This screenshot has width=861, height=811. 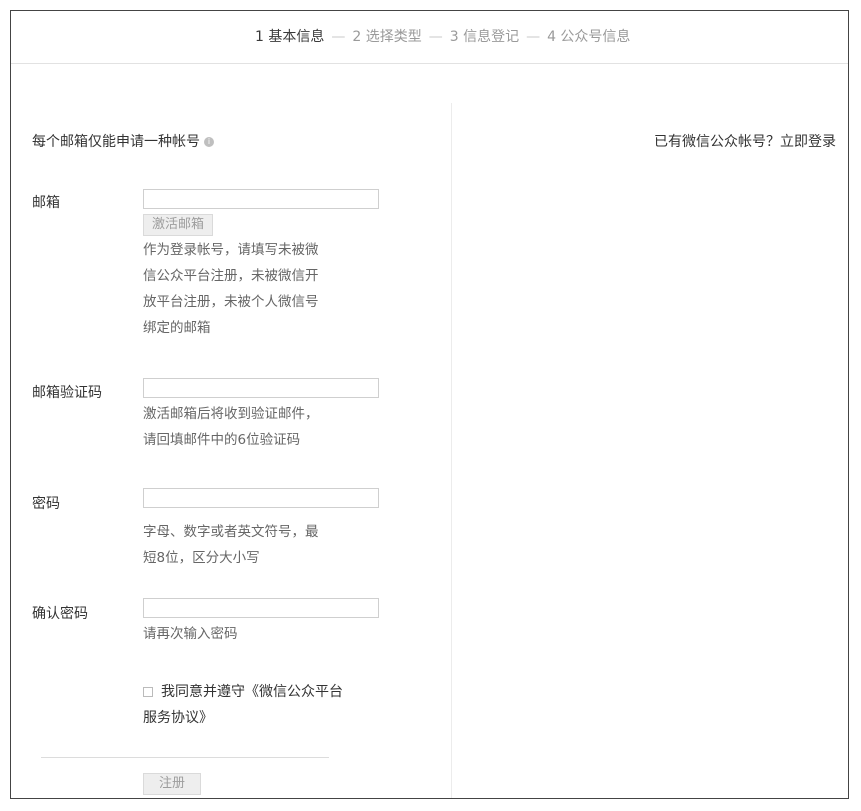 I want to click on password-label: 密码, so click(x=46, y=504).